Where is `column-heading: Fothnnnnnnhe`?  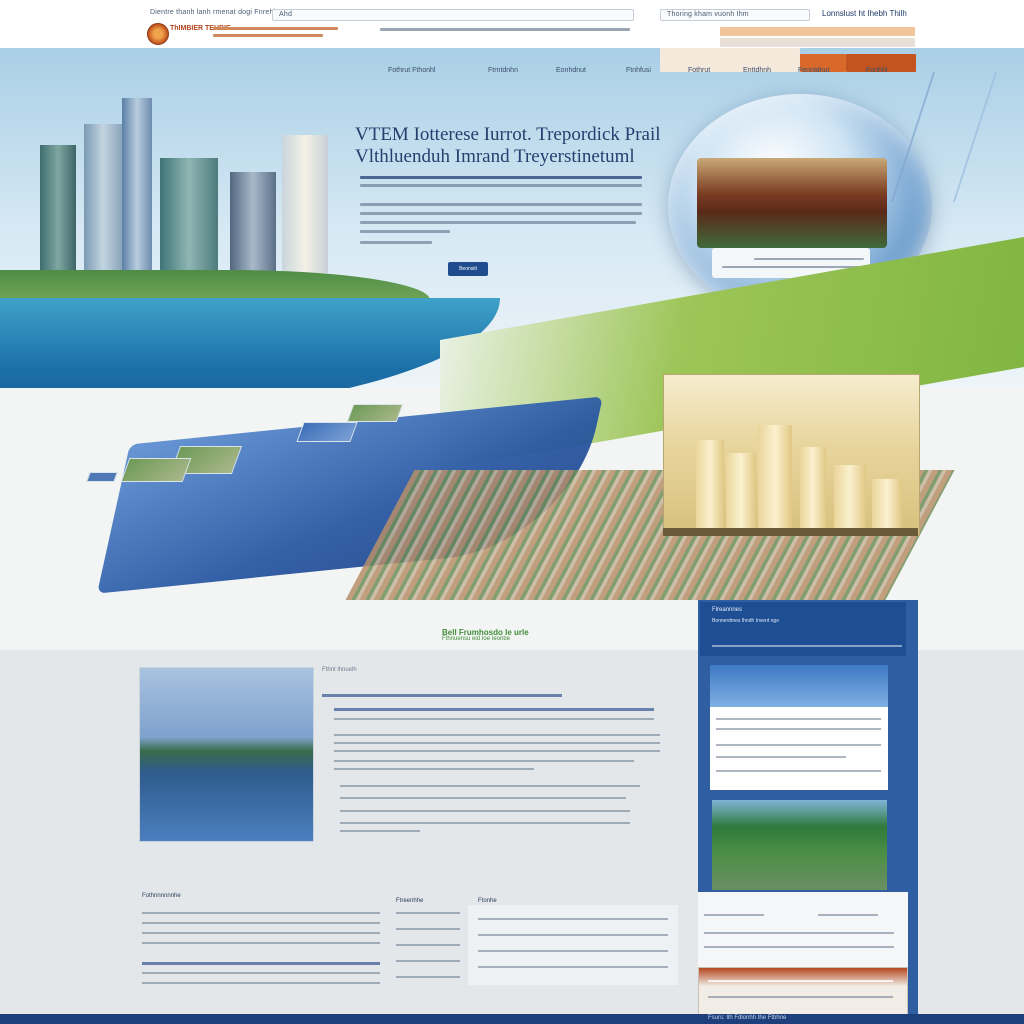
column-heading: Fothnnnnnnhe is located at coordinates (161, 896).